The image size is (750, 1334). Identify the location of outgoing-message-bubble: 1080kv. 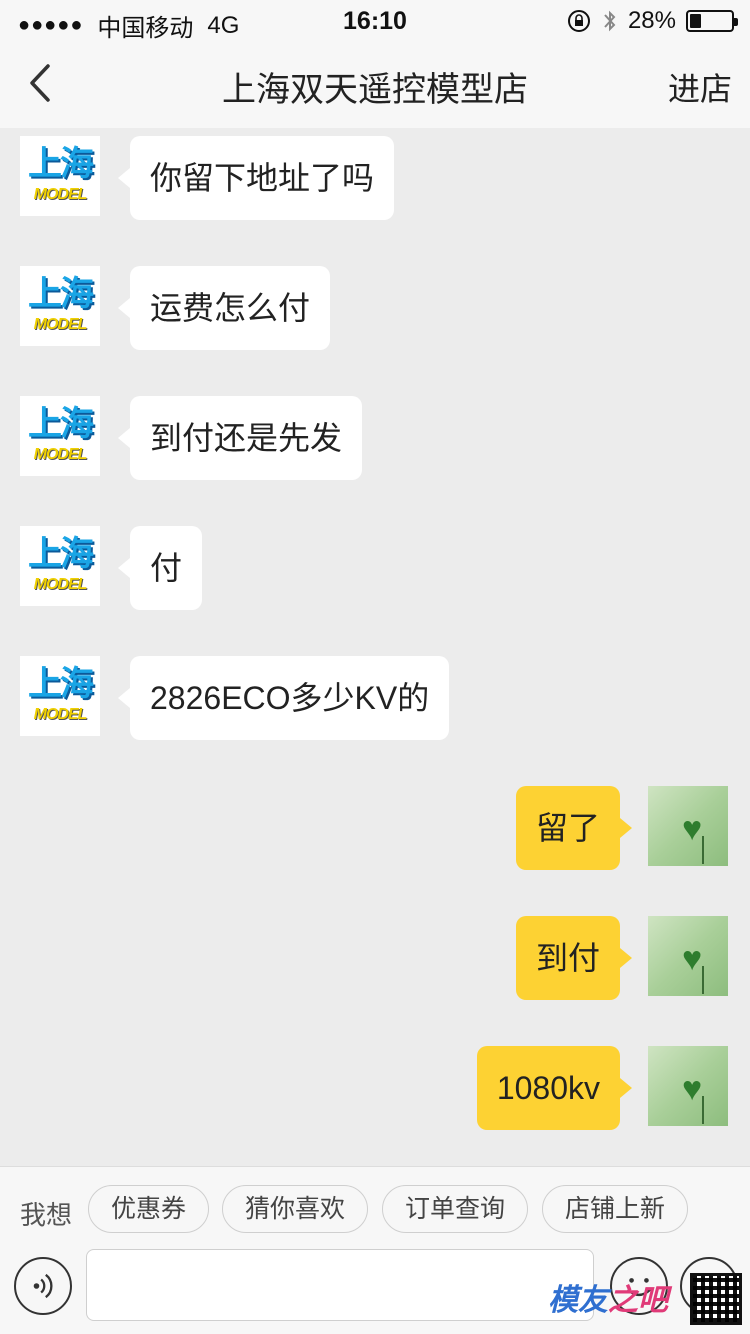
(554, 1088).